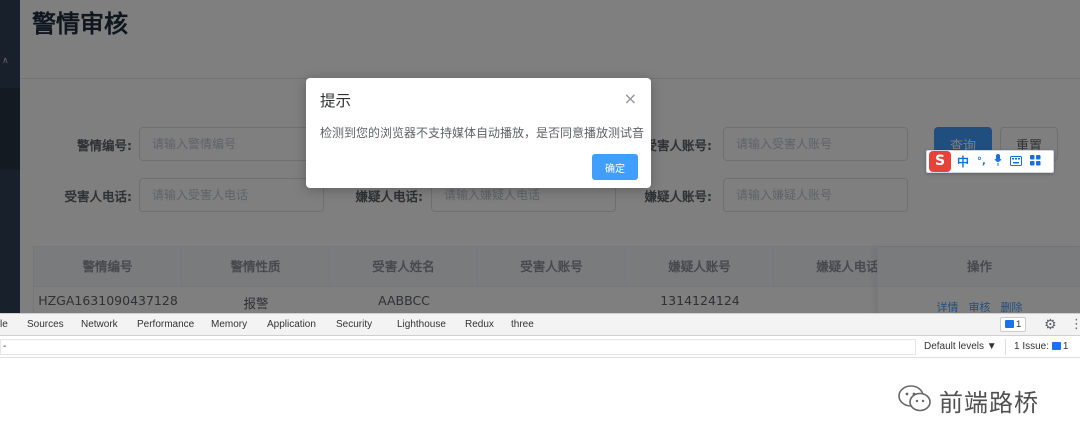 The image size is (1080, 446). I want to click on ime-toolbar: S 中 °,, so click(990, 161).